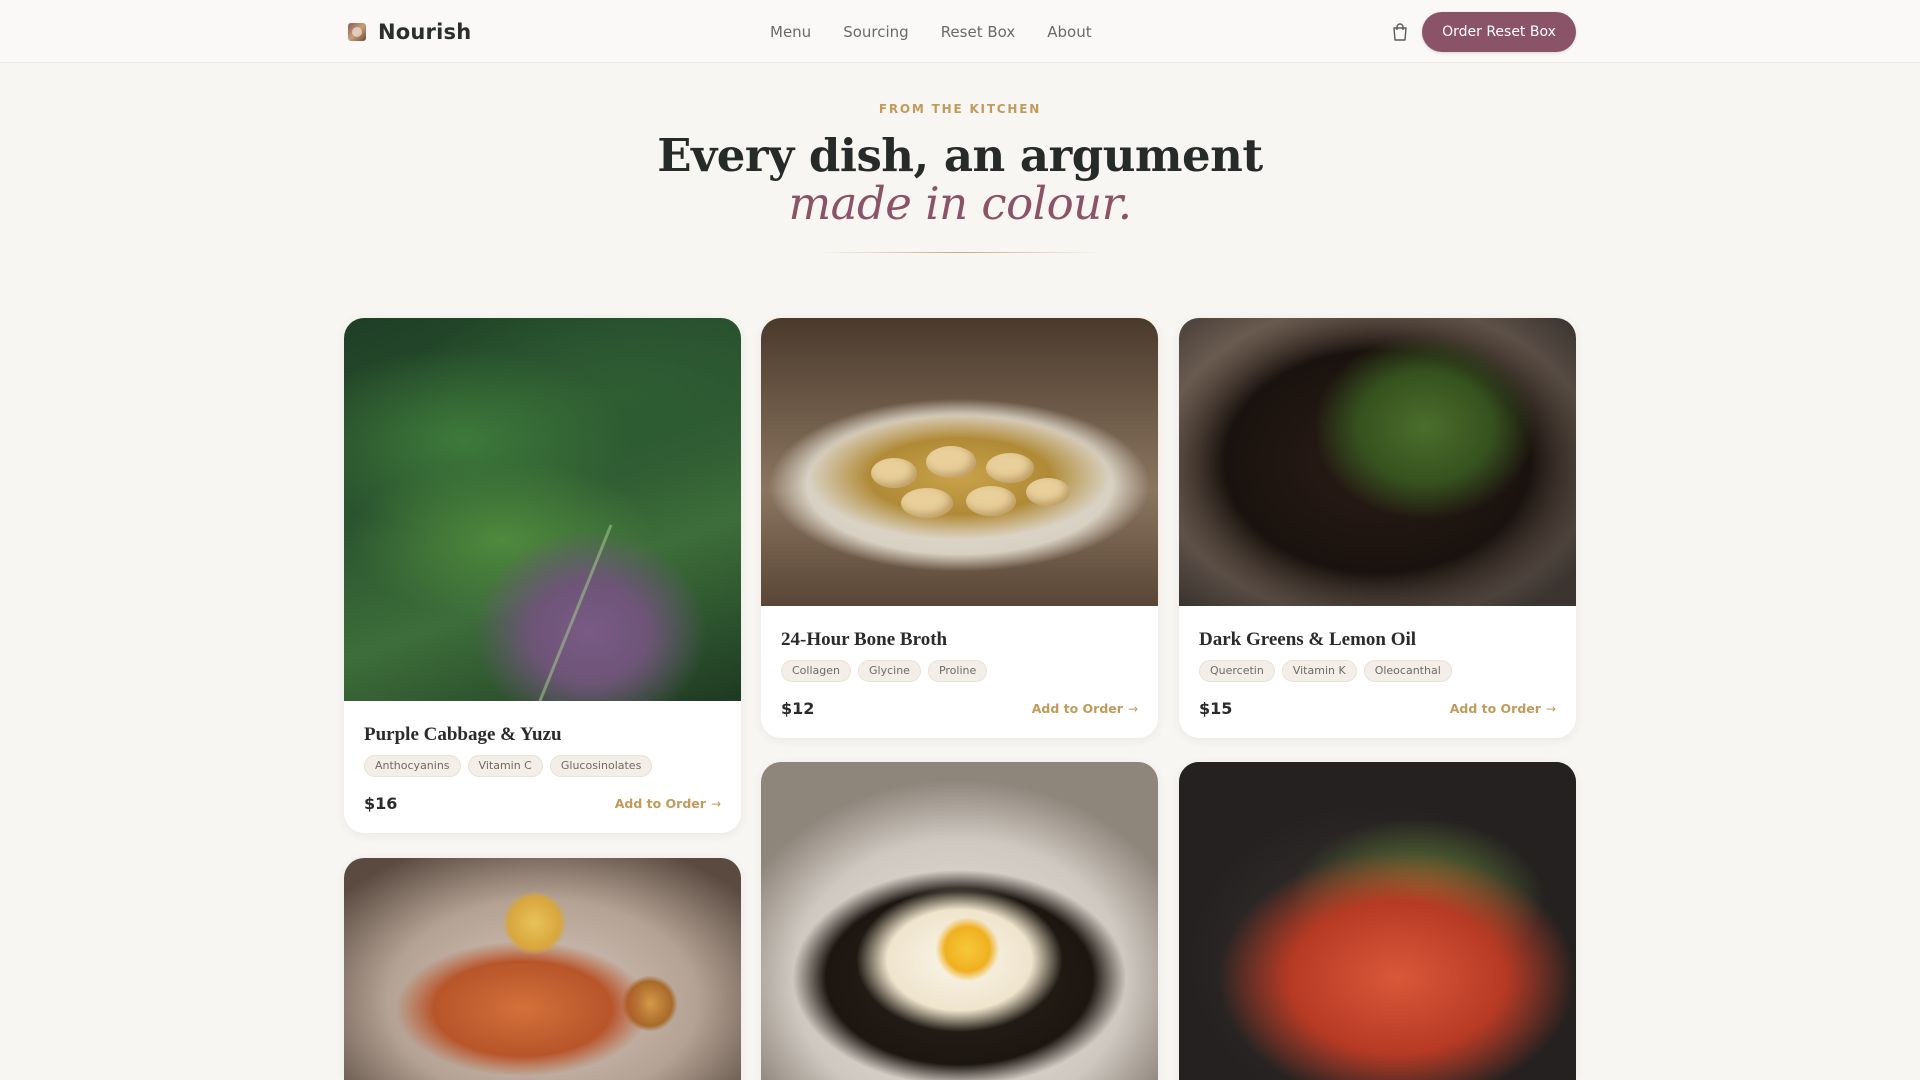  I want to click on main-menu: Menu Sourcing Reset Box About, so click(947, 32).